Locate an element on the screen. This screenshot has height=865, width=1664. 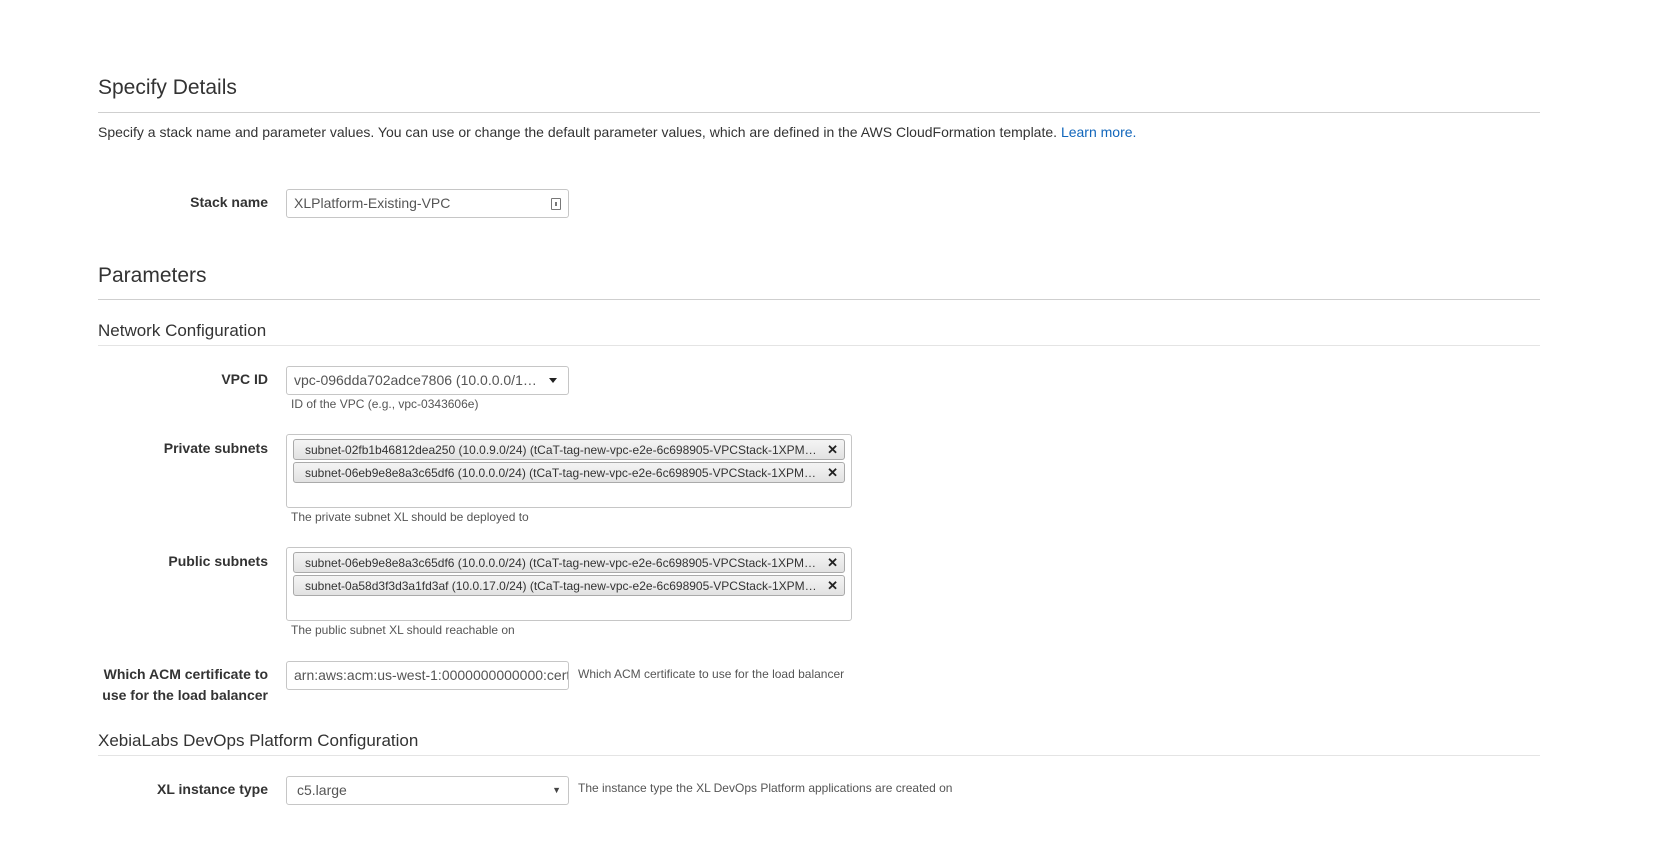
public-subnets-label: Public subnets is located at coordinates (218, 561).